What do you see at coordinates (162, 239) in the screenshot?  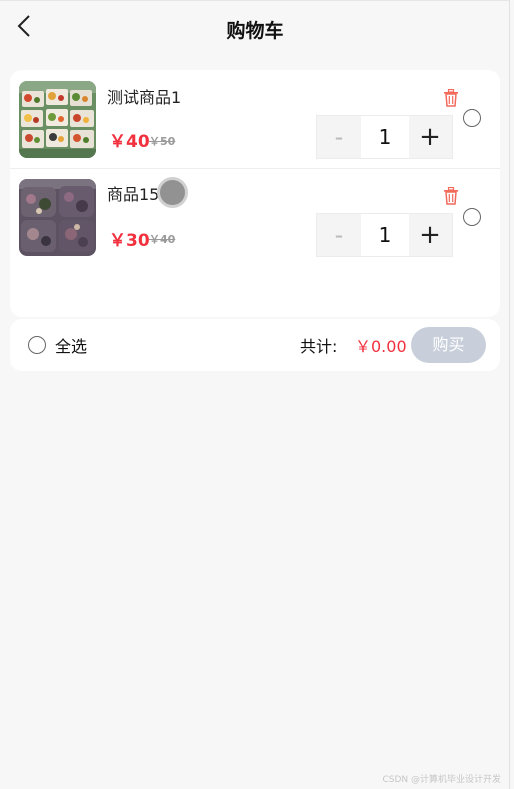 I see `original-price: ￥40` at bounding box center [162, 239].